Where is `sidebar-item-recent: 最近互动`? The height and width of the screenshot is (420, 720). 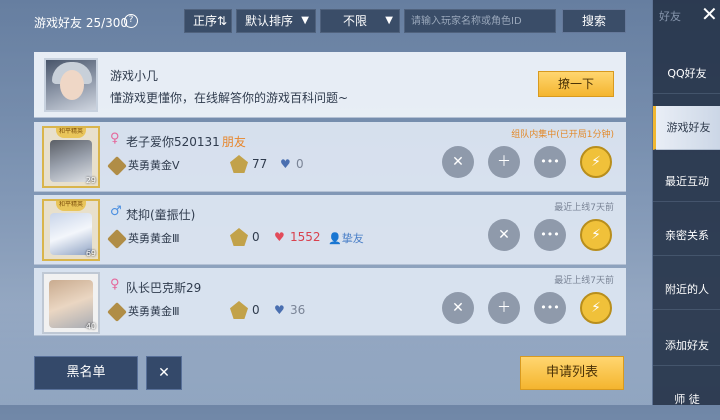 sidebar-item-recent: 最近互动 is located at coordinates (686, 182).